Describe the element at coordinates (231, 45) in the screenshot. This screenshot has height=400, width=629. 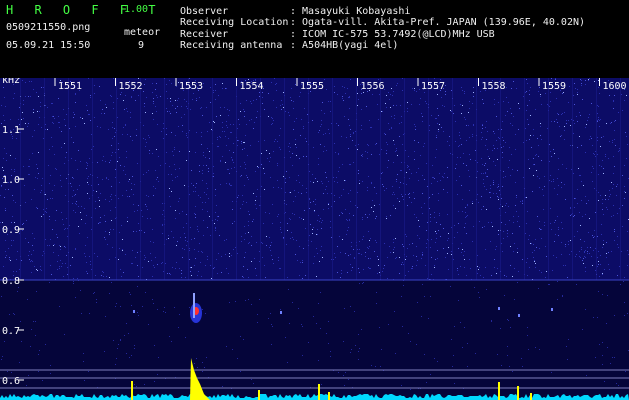
I see `info-antenna-label: Receiving antenna` at that location.